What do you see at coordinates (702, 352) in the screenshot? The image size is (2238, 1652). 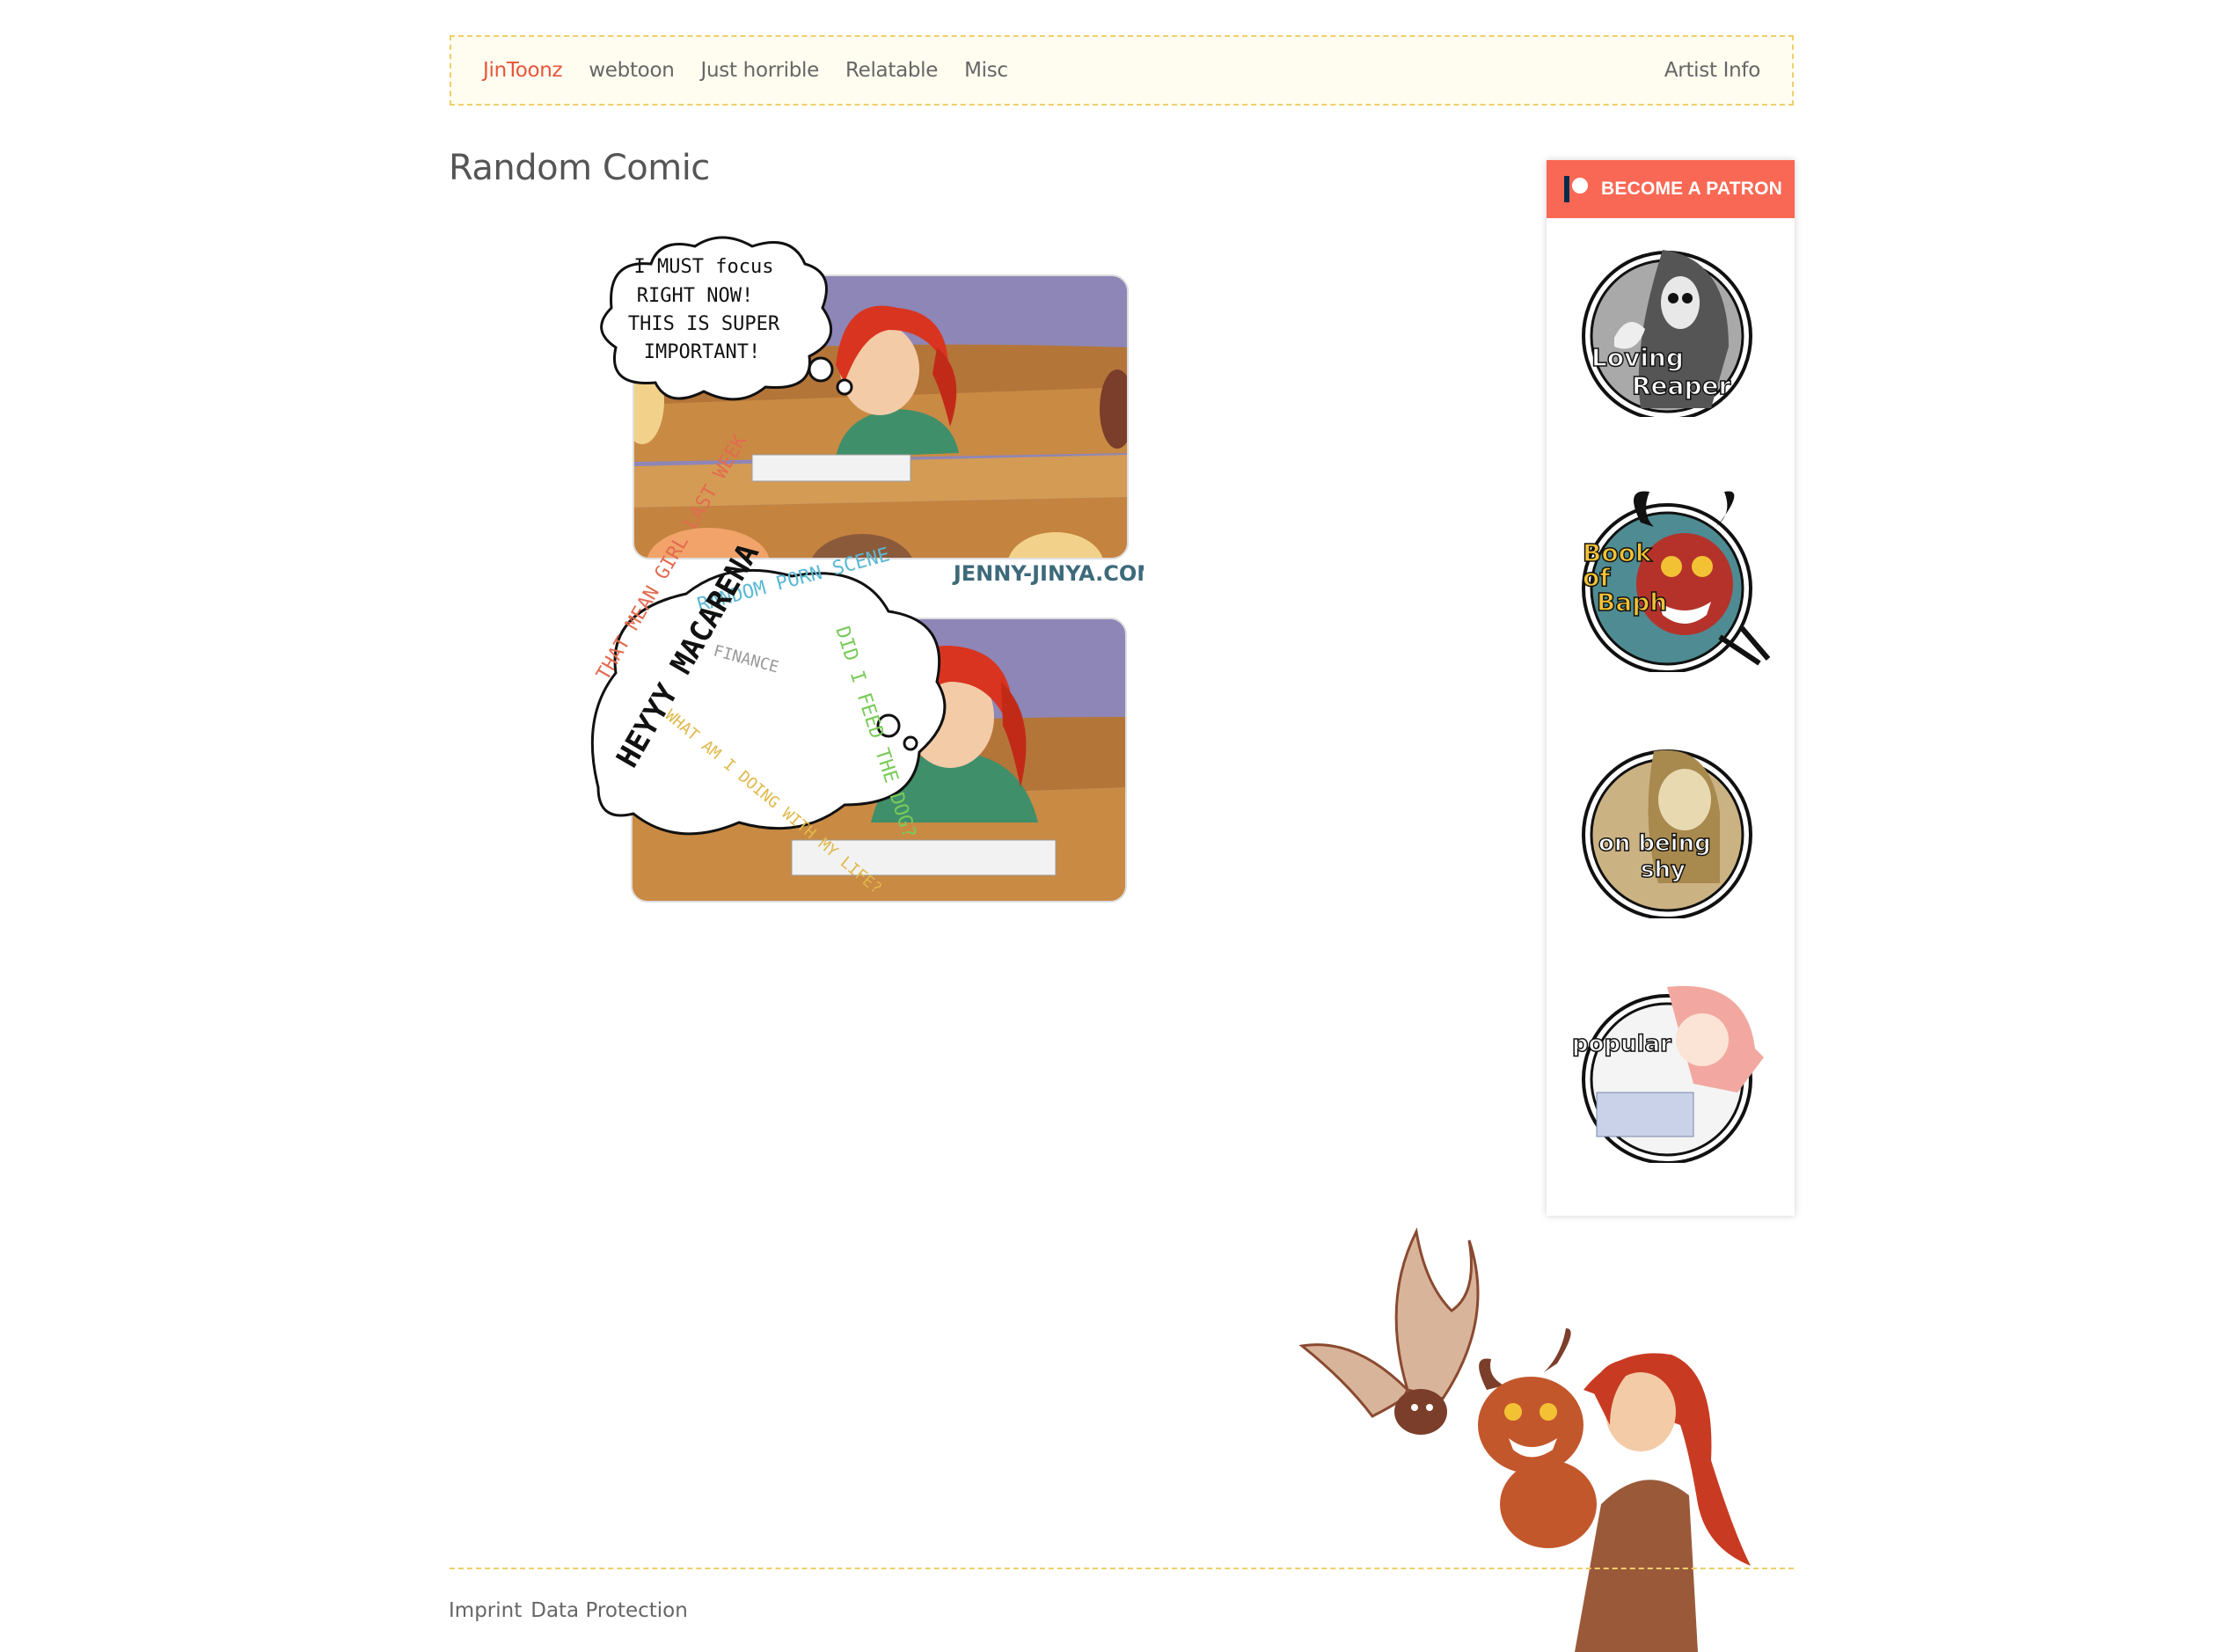 I see `bubble-line-4: IMPORTANT!` at bounding box center [702, 352].